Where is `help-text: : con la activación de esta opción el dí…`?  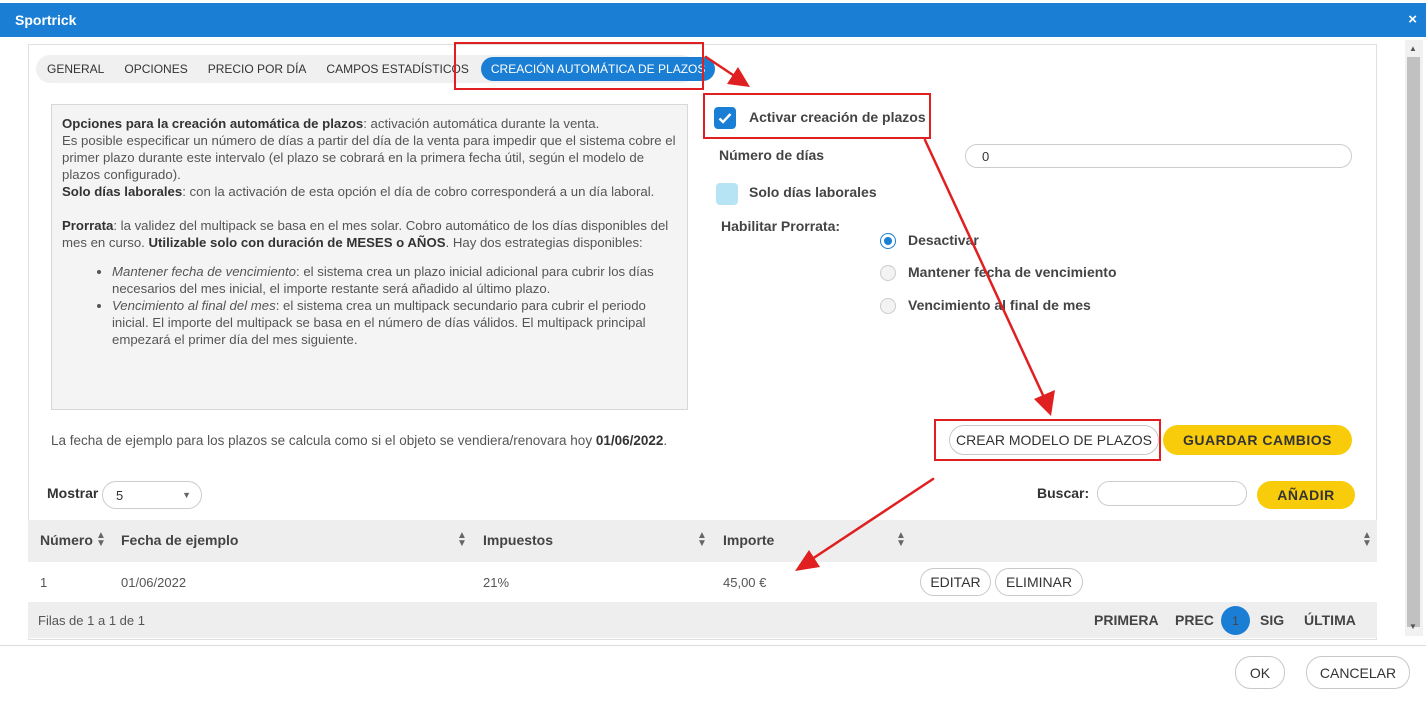 help-text: : con la activación de esta opción el dí… is located at coordinates (418, 191).